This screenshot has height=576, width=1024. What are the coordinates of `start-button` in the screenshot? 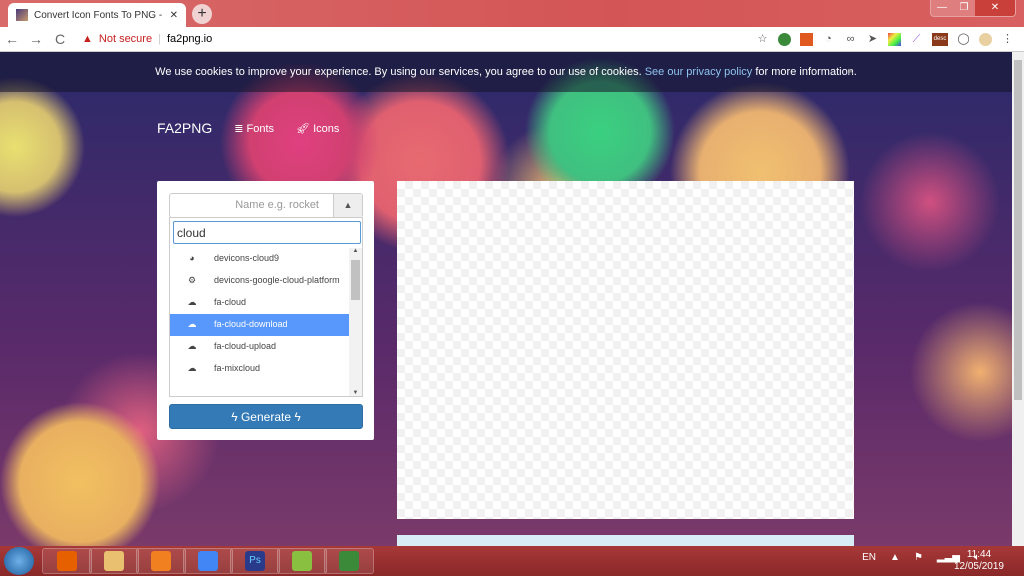 It's located at (19, 561).